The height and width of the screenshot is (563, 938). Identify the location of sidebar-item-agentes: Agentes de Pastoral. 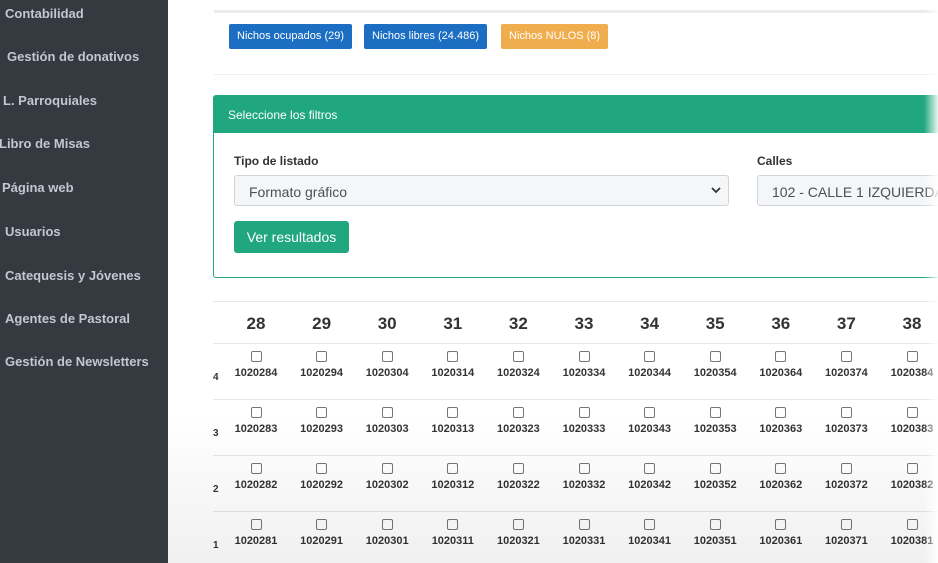
(67, 318).